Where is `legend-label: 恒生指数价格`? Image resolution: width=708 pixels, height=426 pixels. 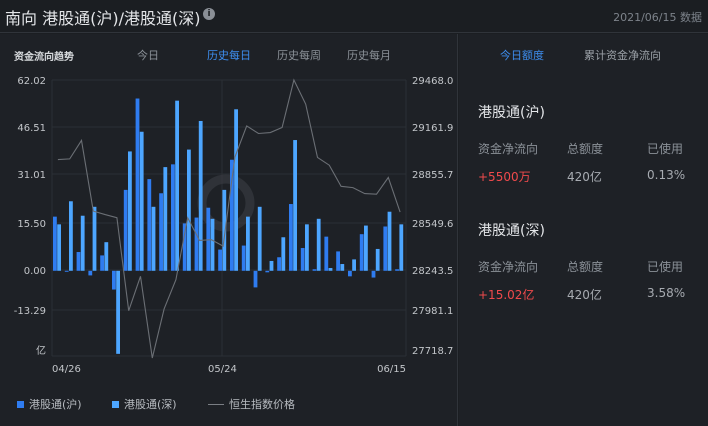 legend-label: 恒生指数价格 is located at coordinates (262, 404).